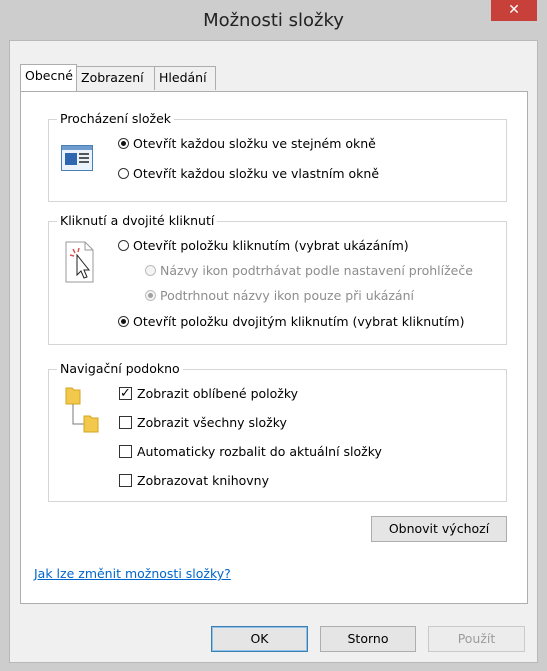 The height and width of the screenshot is (671, 547). I want to click on apply-button: Použít, so click(476, 639).